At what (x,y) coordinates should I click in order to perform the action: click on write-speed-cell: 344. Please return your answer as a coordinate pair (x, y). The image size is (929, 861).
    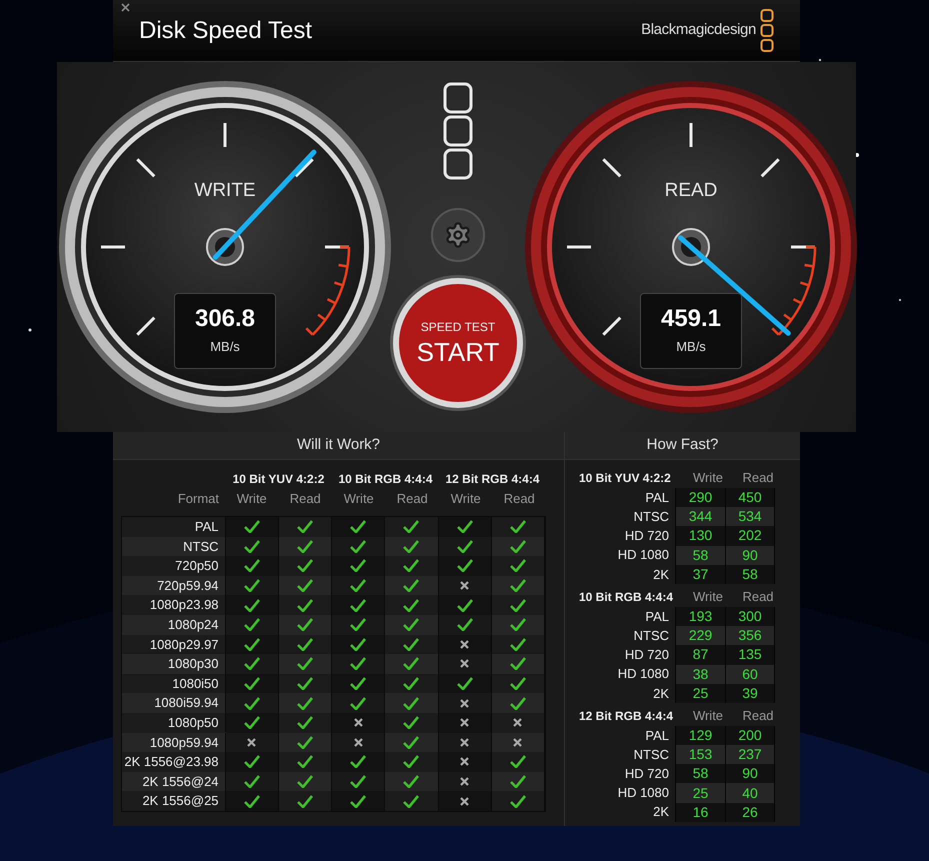
    Looking at the image, I should click on (700, 516).